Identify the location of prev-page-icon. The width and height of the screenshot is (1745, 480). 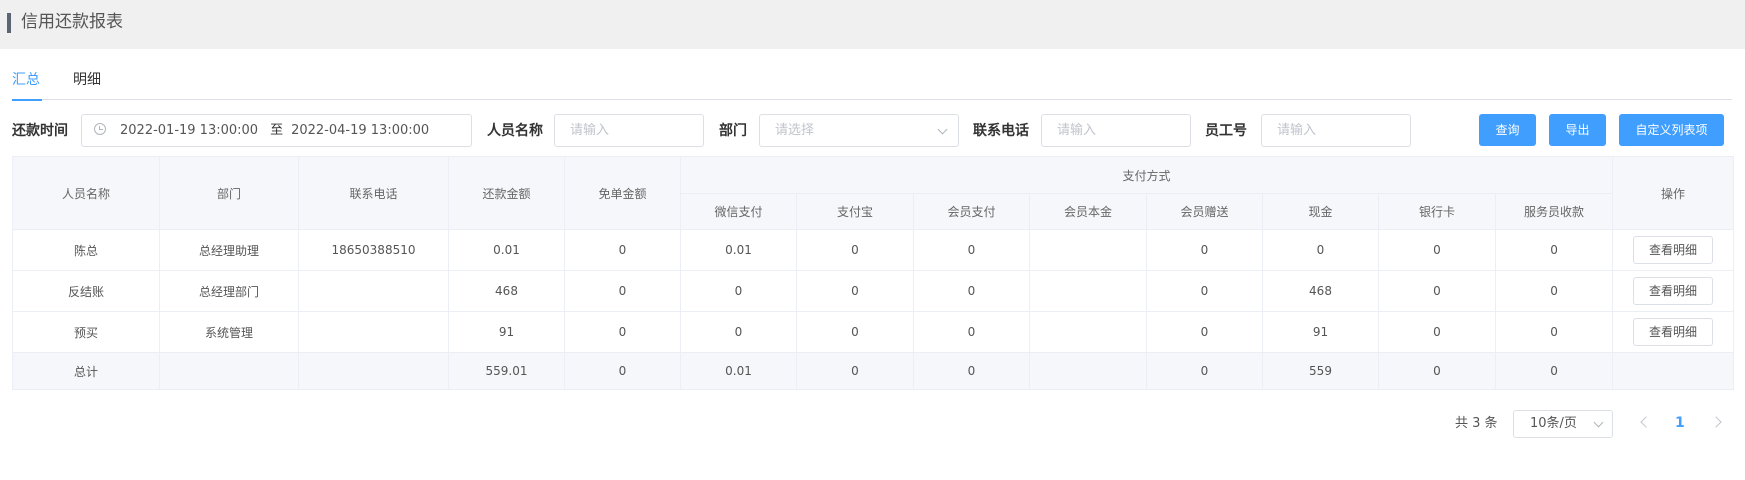
(1646, 422).